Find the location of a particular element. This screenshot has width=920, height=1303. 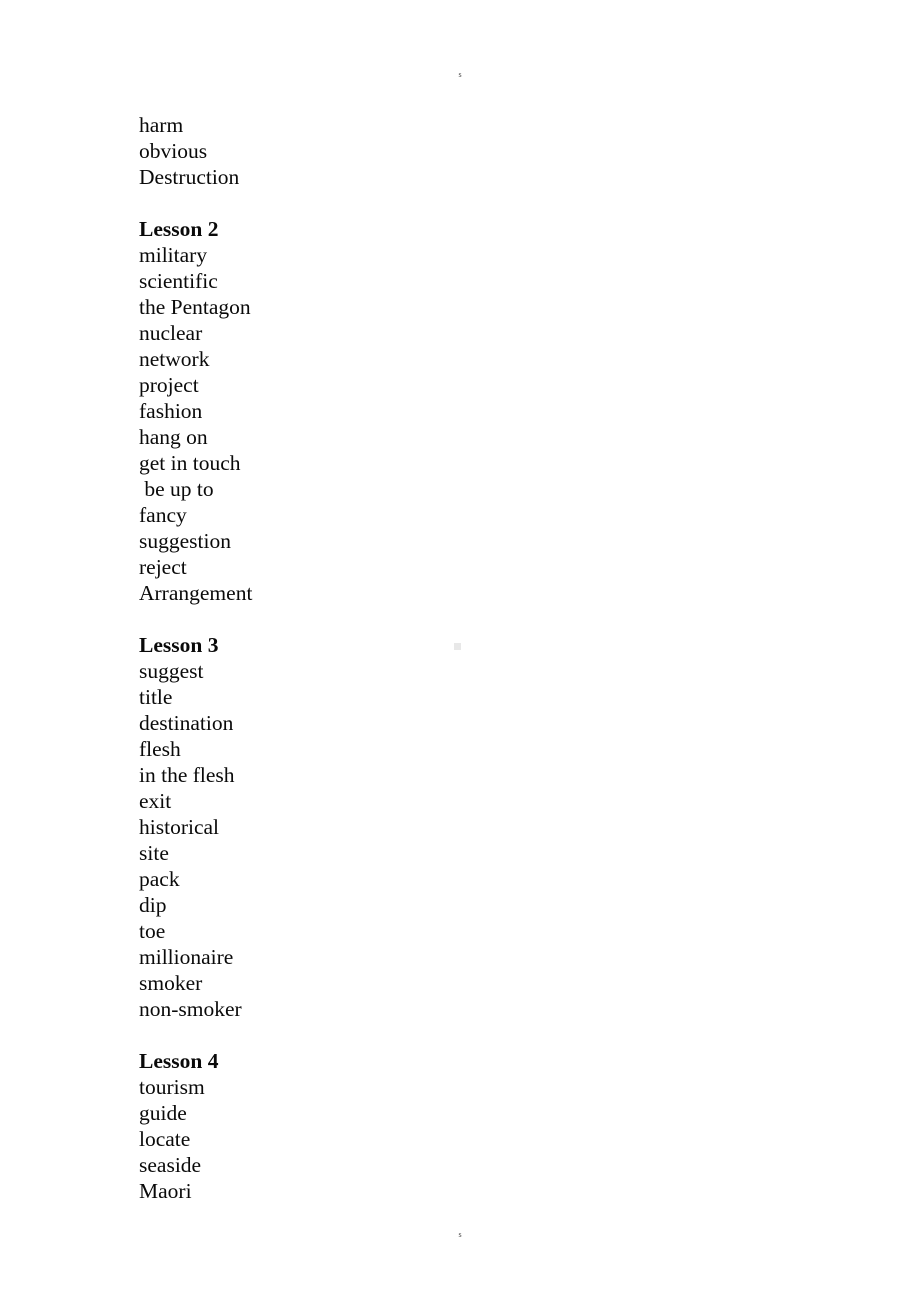

page-footer-mark: s is located at coordinates (460, 1234).